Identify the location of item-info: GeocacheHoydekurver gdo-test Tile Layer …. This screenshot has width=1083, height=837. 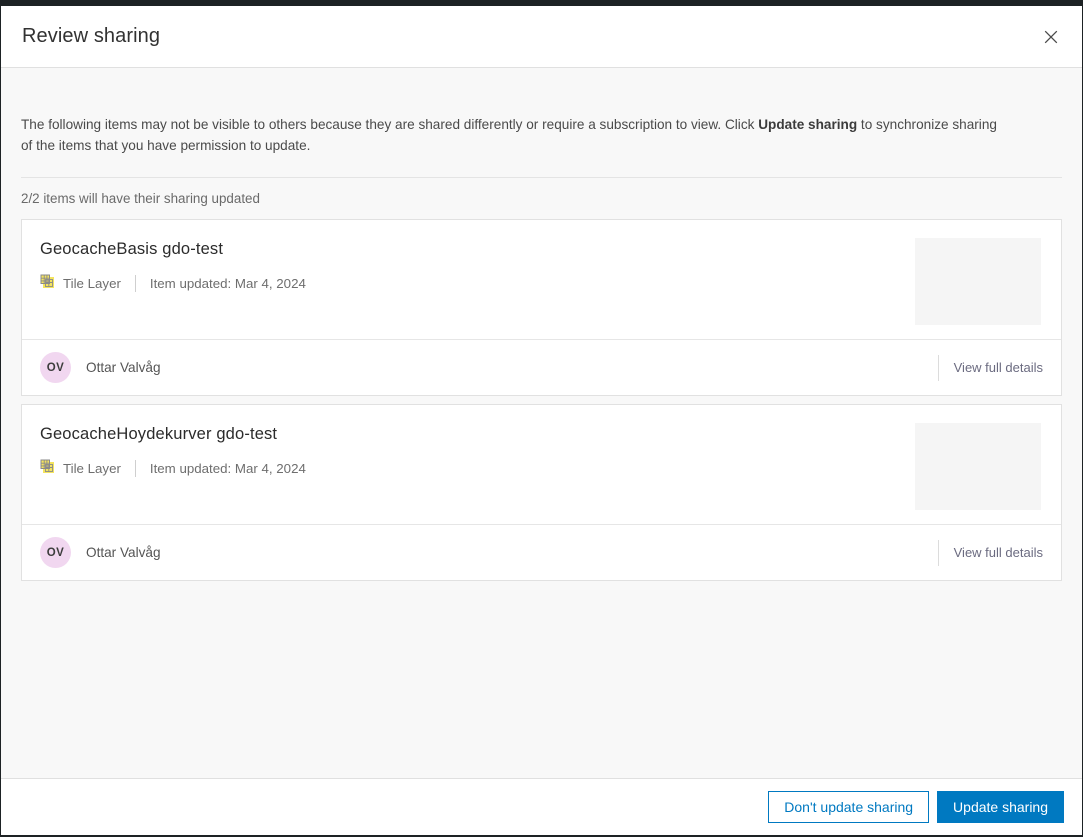
(173, 465).